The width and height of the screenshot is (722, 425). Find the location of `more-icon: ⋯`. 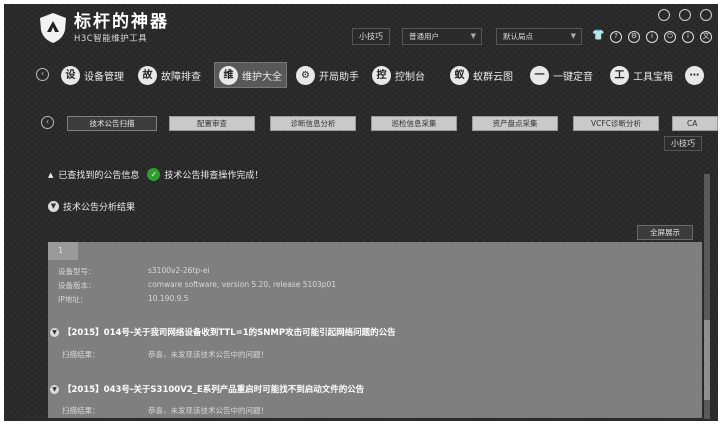

more-icon: ⋯ is located at coordinates (694, 75).